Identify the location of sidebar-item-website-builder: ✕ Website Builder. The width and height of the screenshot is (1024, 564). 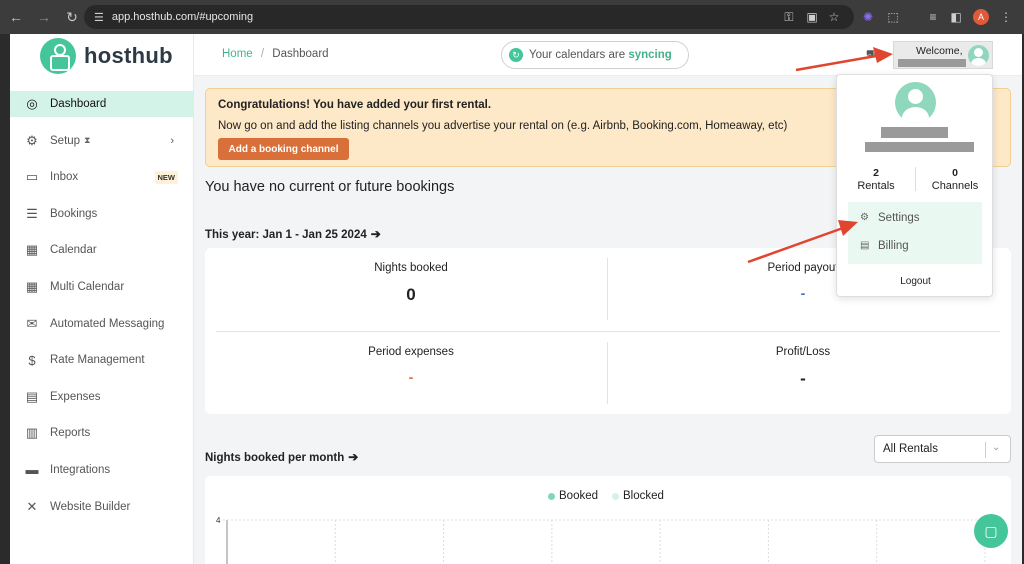
(102, 507).